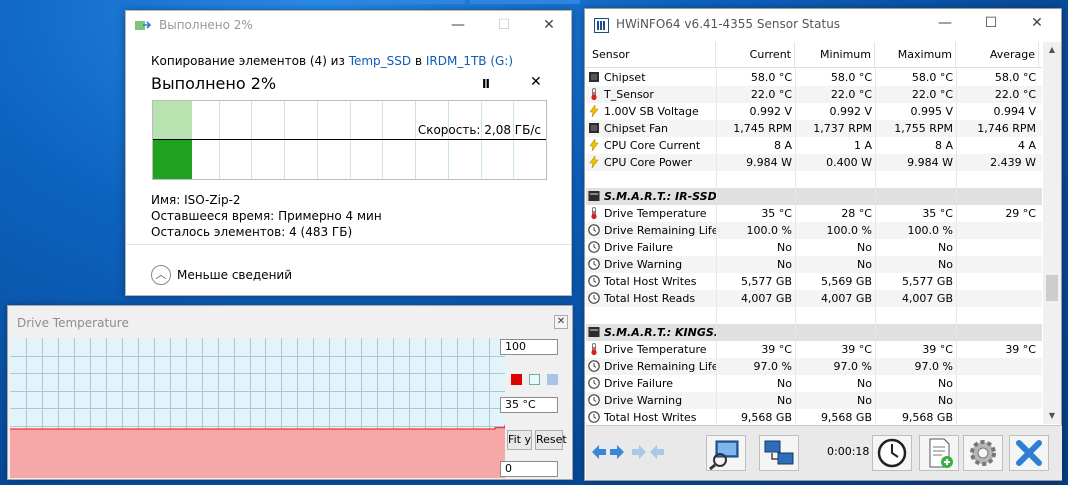 The height and width of the screenshot is (485, 1068). What do you see at coordinates (998, 54) in the screenshot?
I see `column-header-average: Average` at bounding box center [998, 54].